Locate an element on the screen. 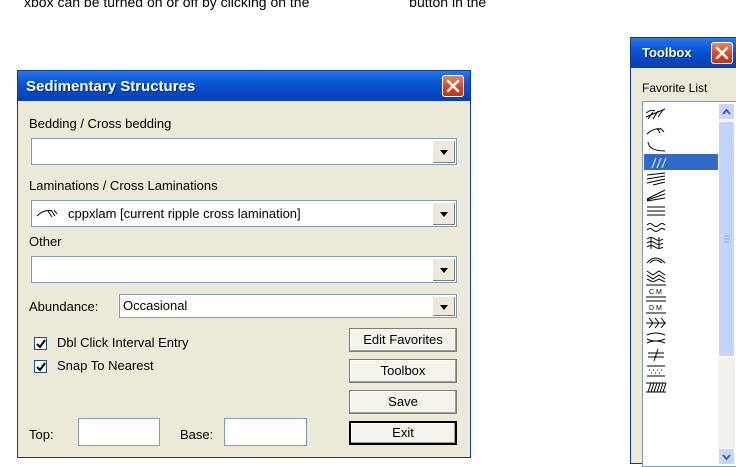 This screenshot has width=736, height=467. wedge-lamination-icon is located at coordinates (656, 195).